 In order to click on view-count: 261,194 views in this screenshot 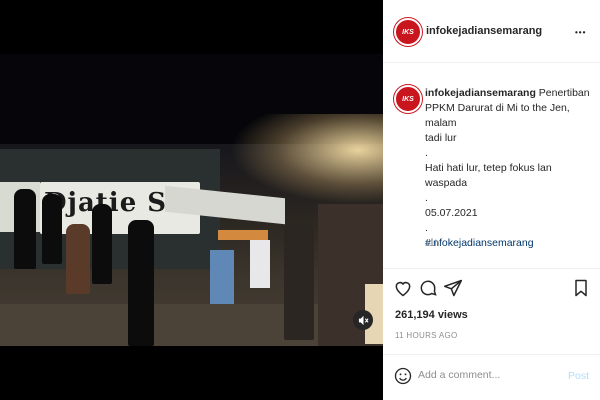, I will do `click(431, 315)`.